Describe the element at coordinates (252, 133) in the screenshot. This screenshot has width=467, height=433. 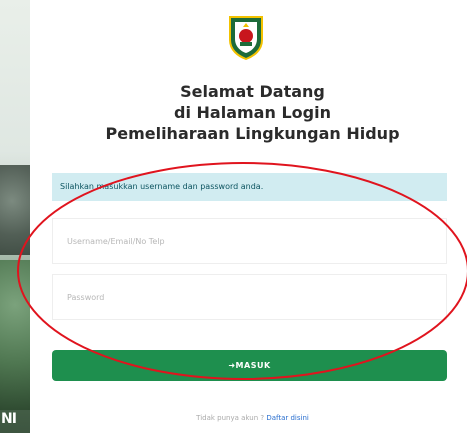
I see `page-title-line3: Pemeliharaan Lingkungan Hidup` at that location.